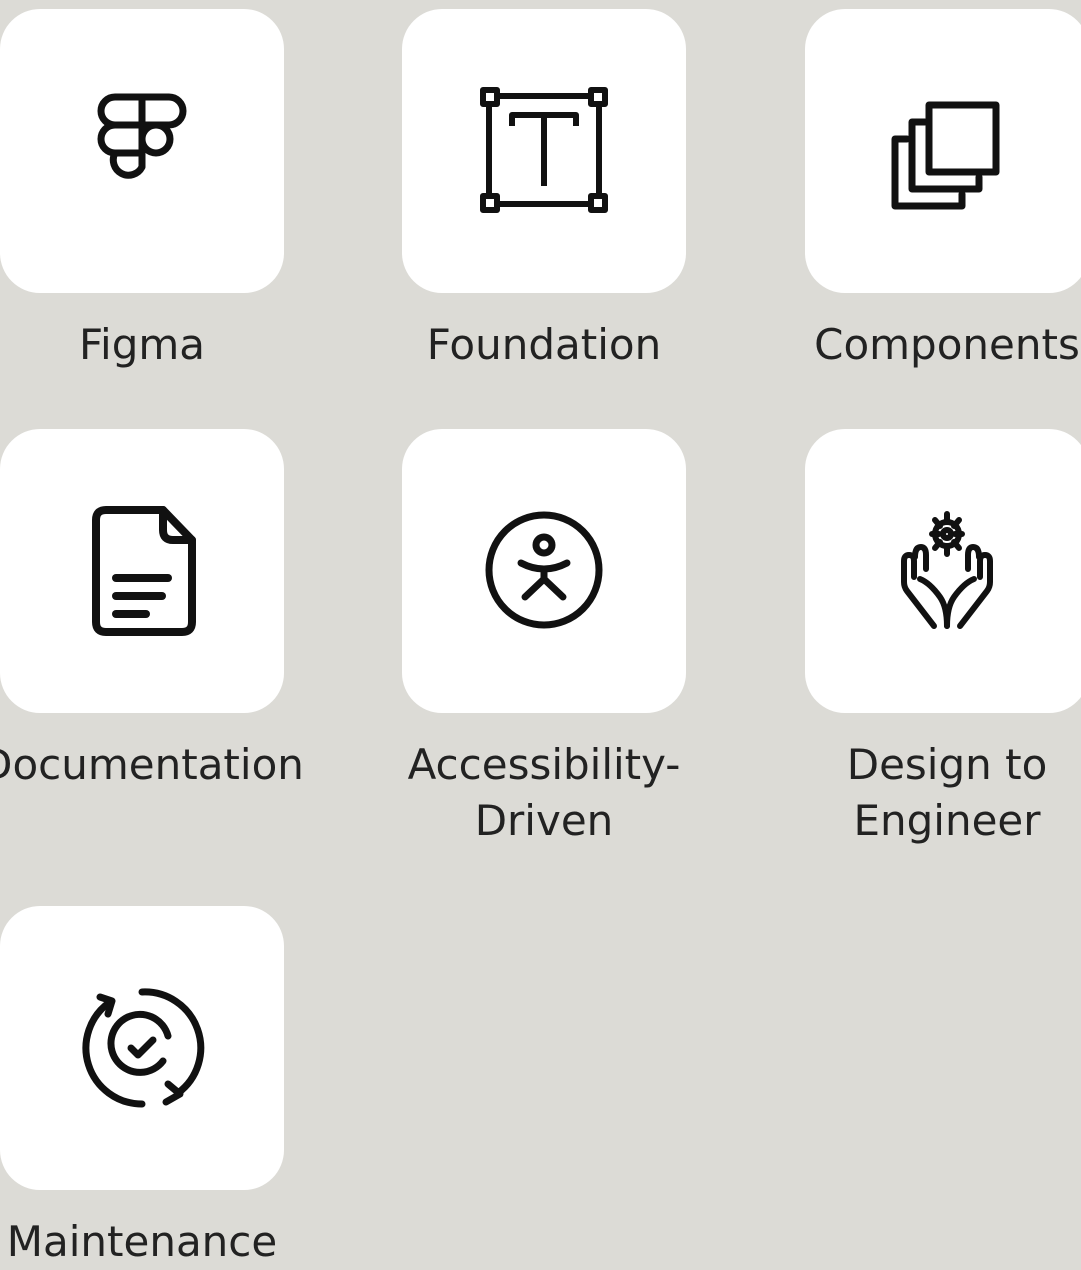 This screenshot has width=1081, height=1270. What do you see at coordinates (947, 151) in the screenshot?
I see `layers-icon` at bounding box center [947, 151].